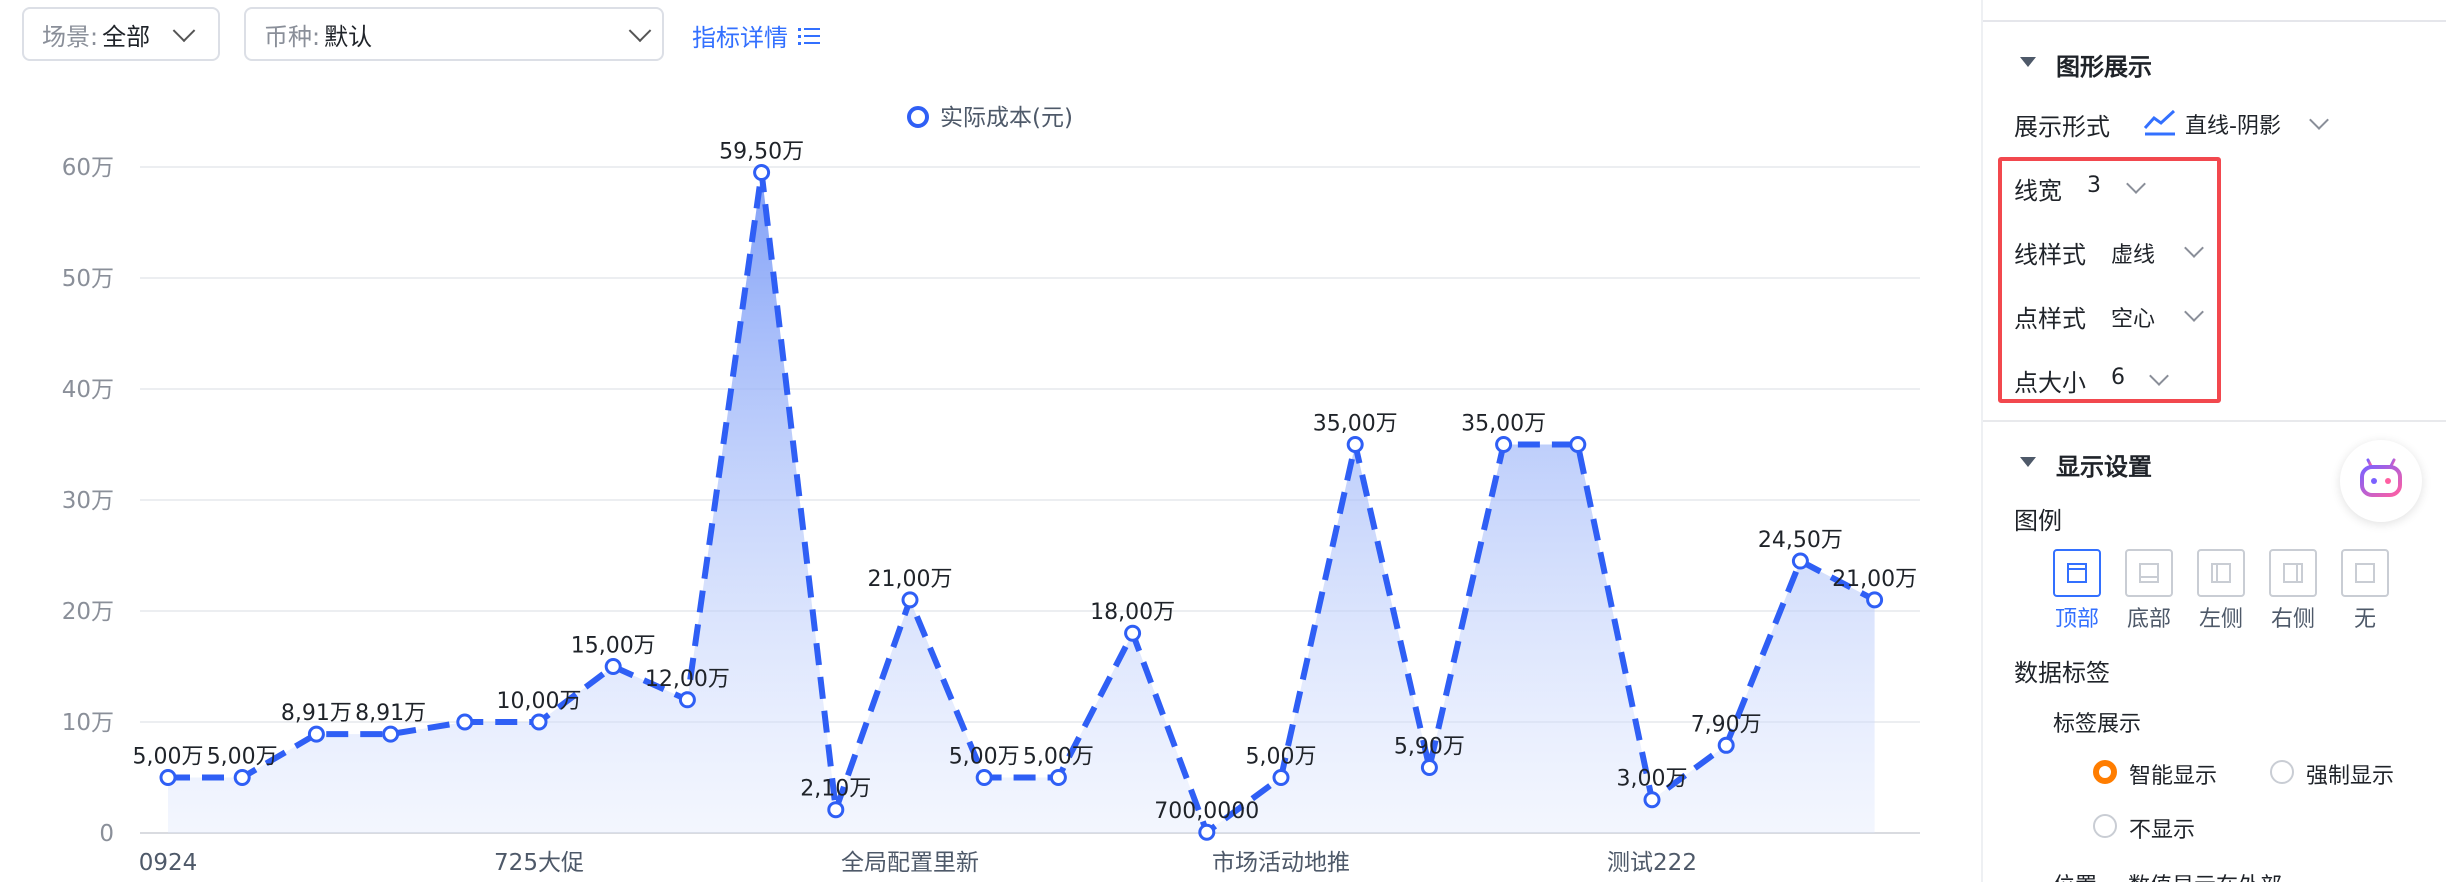 The height and width of the screenshot is (882, 2446). I want to click on assistant-button, so click(2381, 481).